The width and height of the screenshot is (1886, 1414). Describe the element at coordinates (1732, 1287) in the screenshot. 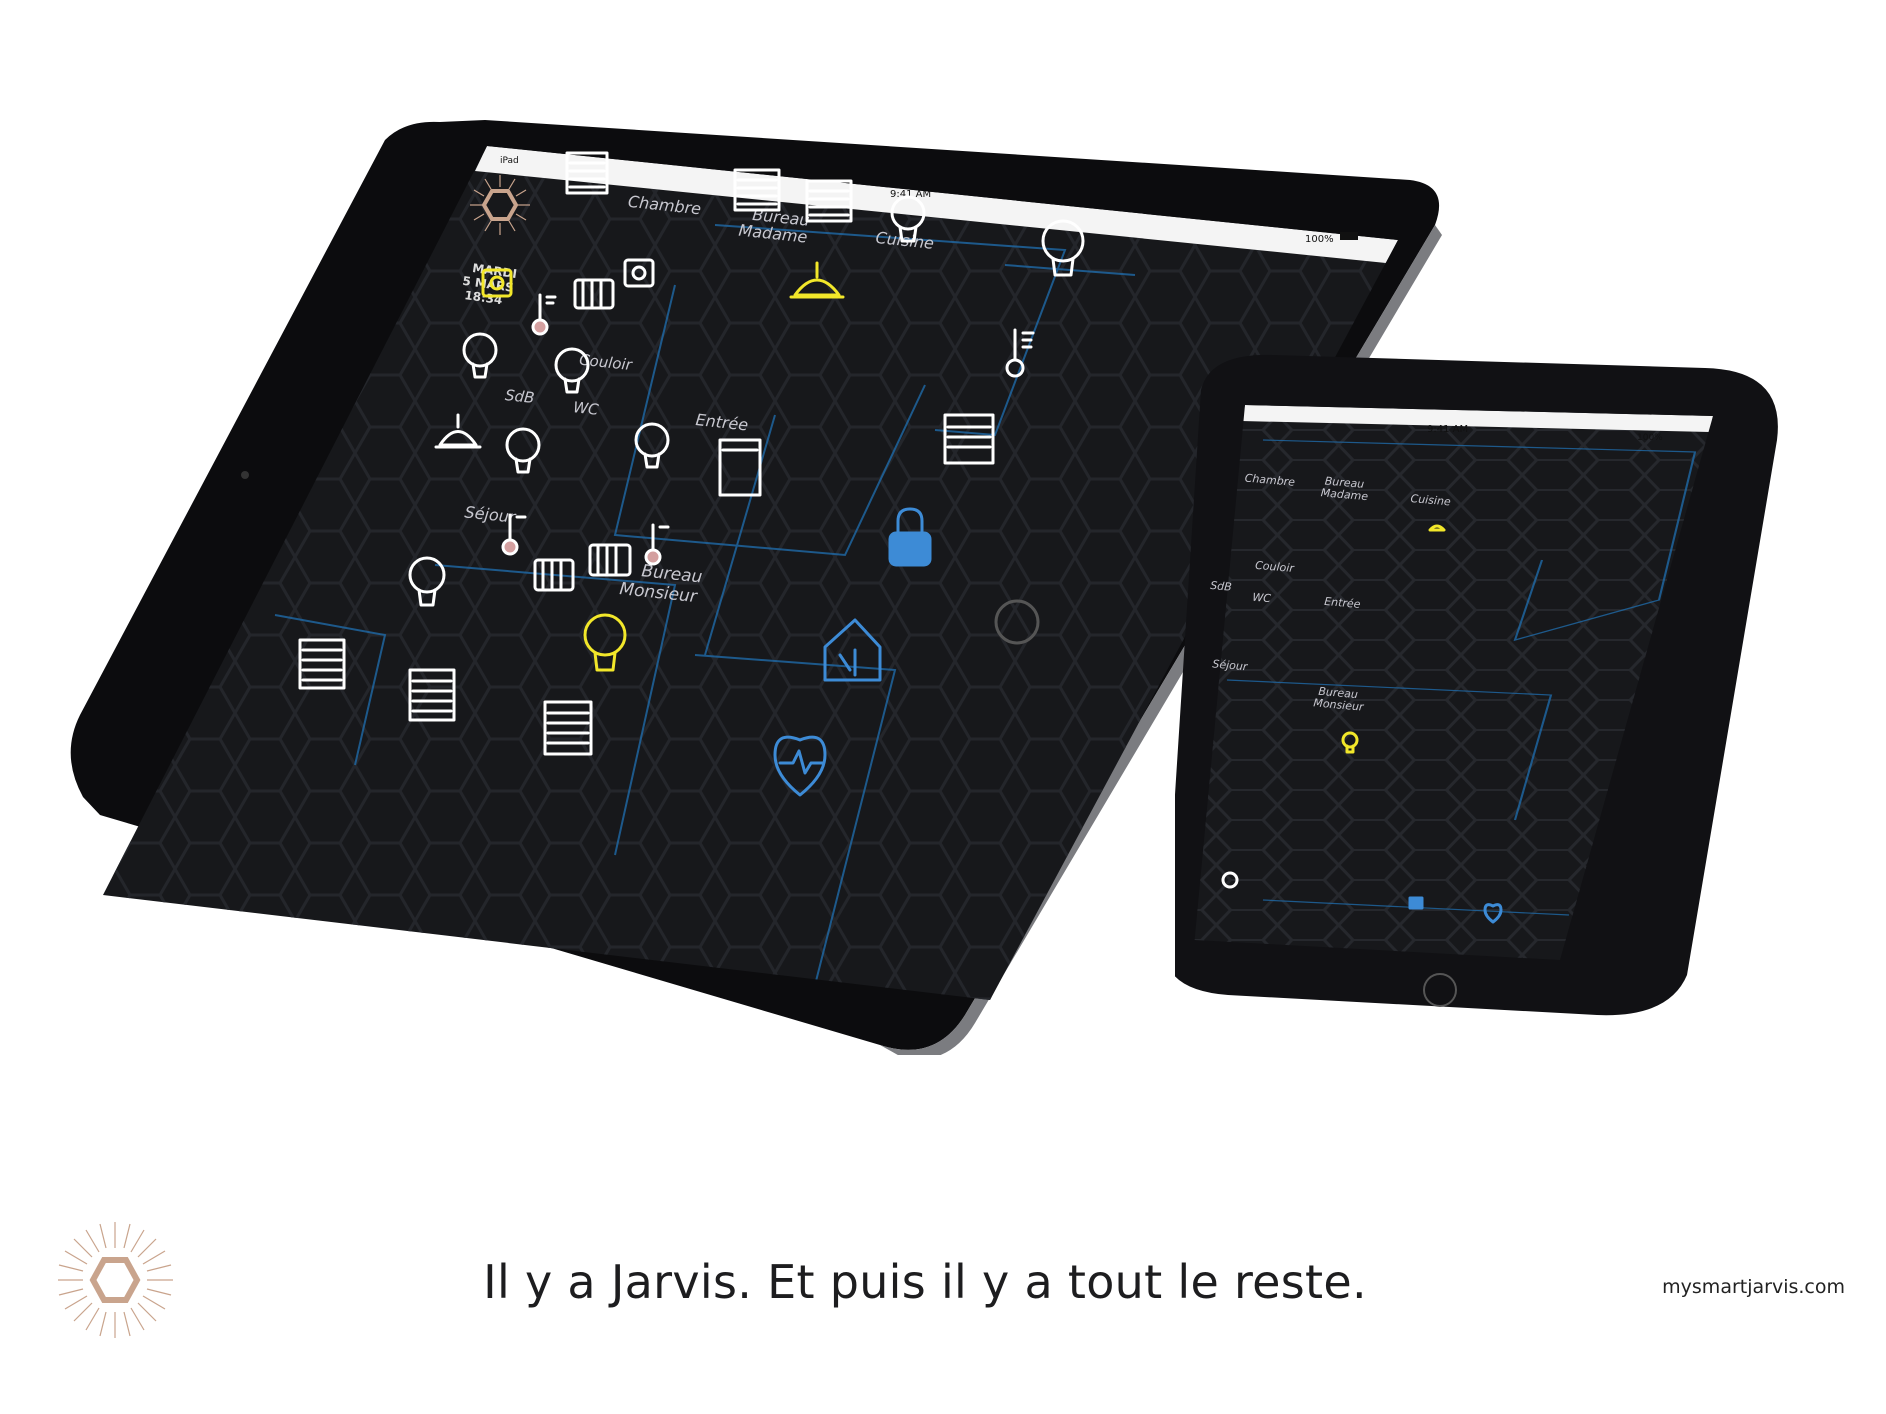

I see `website-url: mysmartjarvis.com` at that location.